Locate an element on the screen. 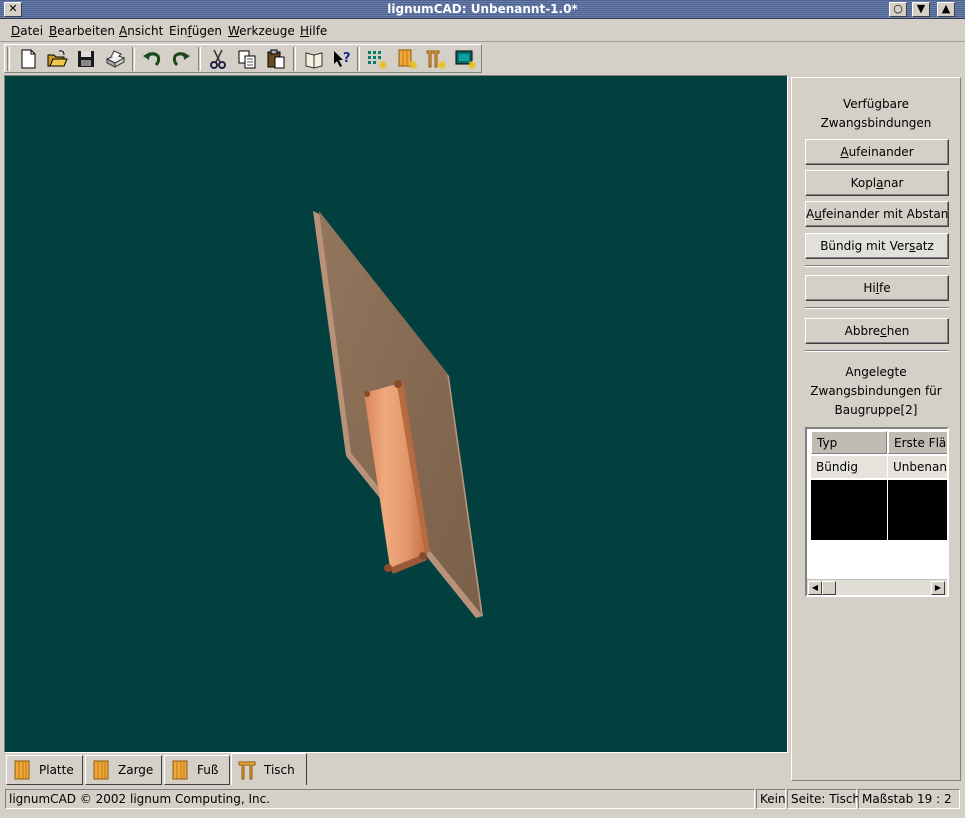 Image resolution: width=965 pixels, height=818 pixels. hilfe-button: Hilfe is located at coordinates (877, 288).